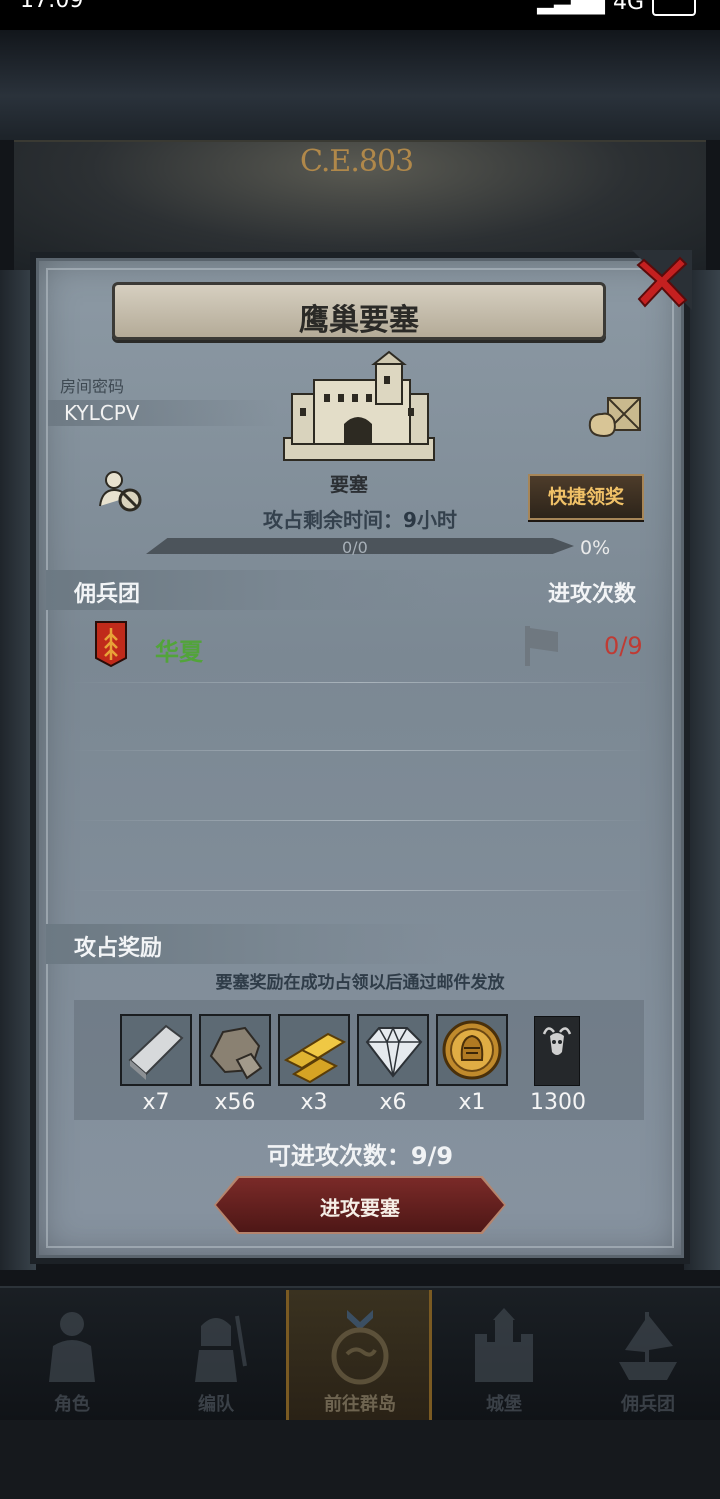 This screenshot has width=720, height=1499. What do you see at coordinates (102, 413) in the screenshot?
I see `room-code: KYLCPV` at bounding box center [102, 413].